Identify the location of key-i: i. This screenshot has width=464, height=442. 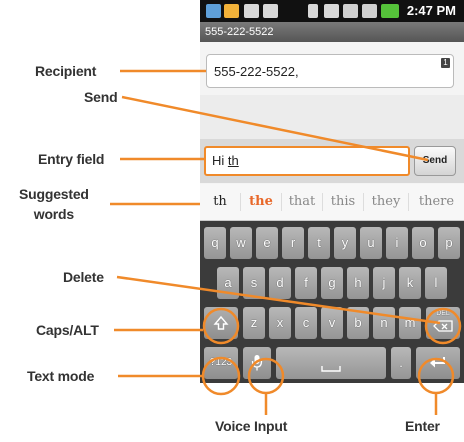
(397, 243).